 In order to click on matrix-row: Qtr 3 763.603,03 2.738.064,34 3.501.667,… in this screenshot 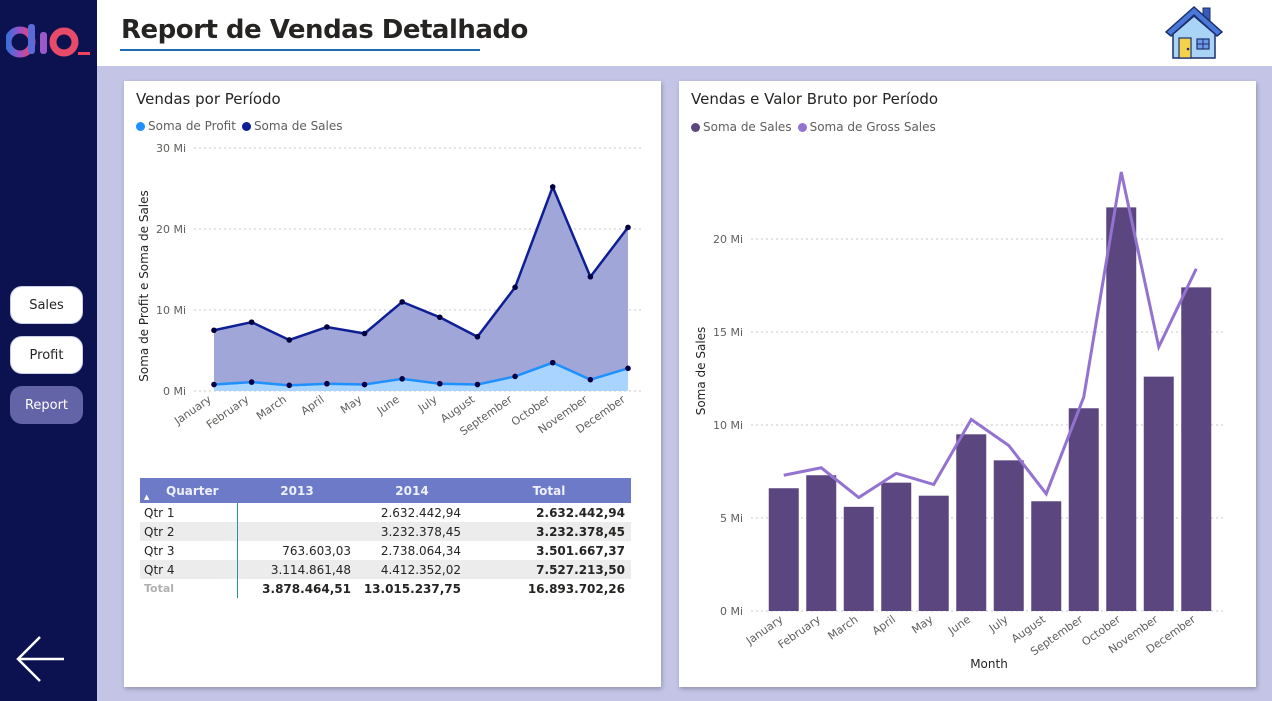, I will do `click(385, 550)`.